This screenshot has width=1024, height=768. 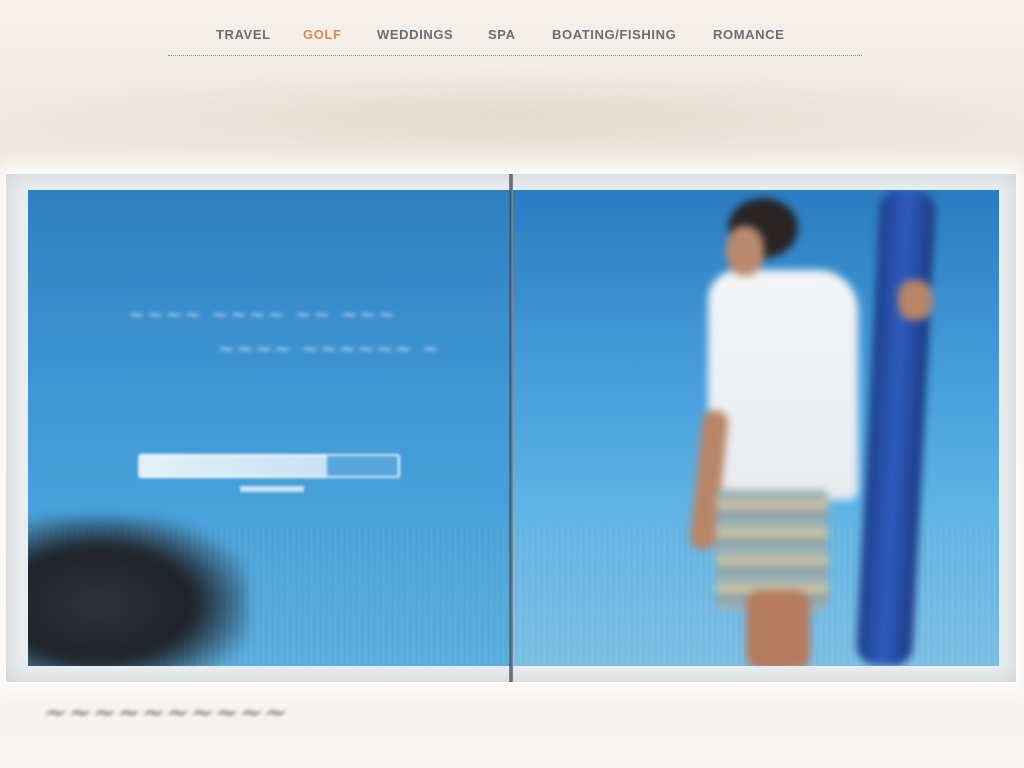 I want to click on blurred-script-line-2: ~~~~ ~~~~~~ ~, so click(x=330, y=348).